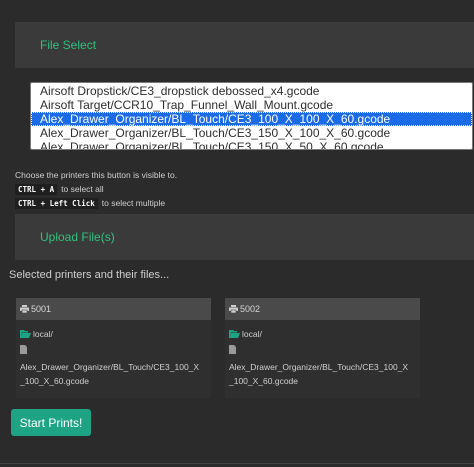  What do you see at coordinates (82, 189) in the screenshot?
I see `select-all-text: to select all` at bounding box center [82, 189].